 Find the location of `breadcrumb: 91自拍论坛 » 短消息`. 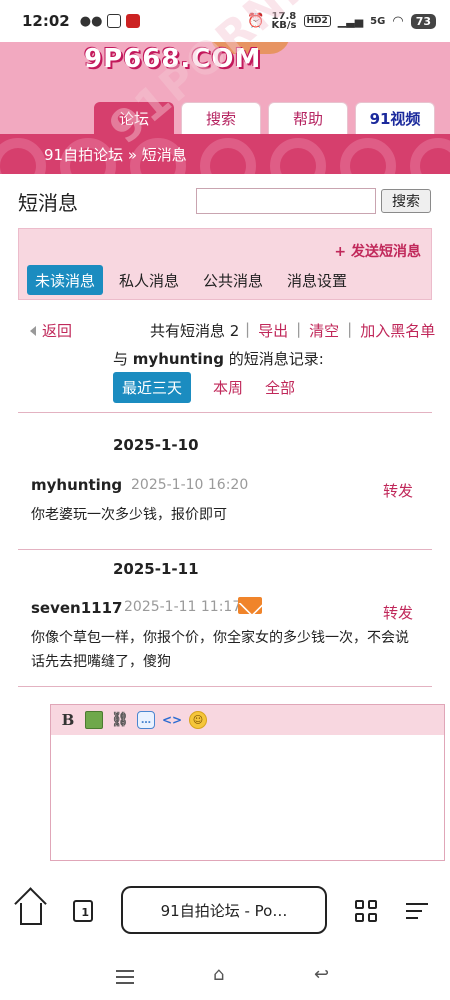

breadcrumb: 91自拍论坛 » 短消息 is located at coordinates (115, 154).